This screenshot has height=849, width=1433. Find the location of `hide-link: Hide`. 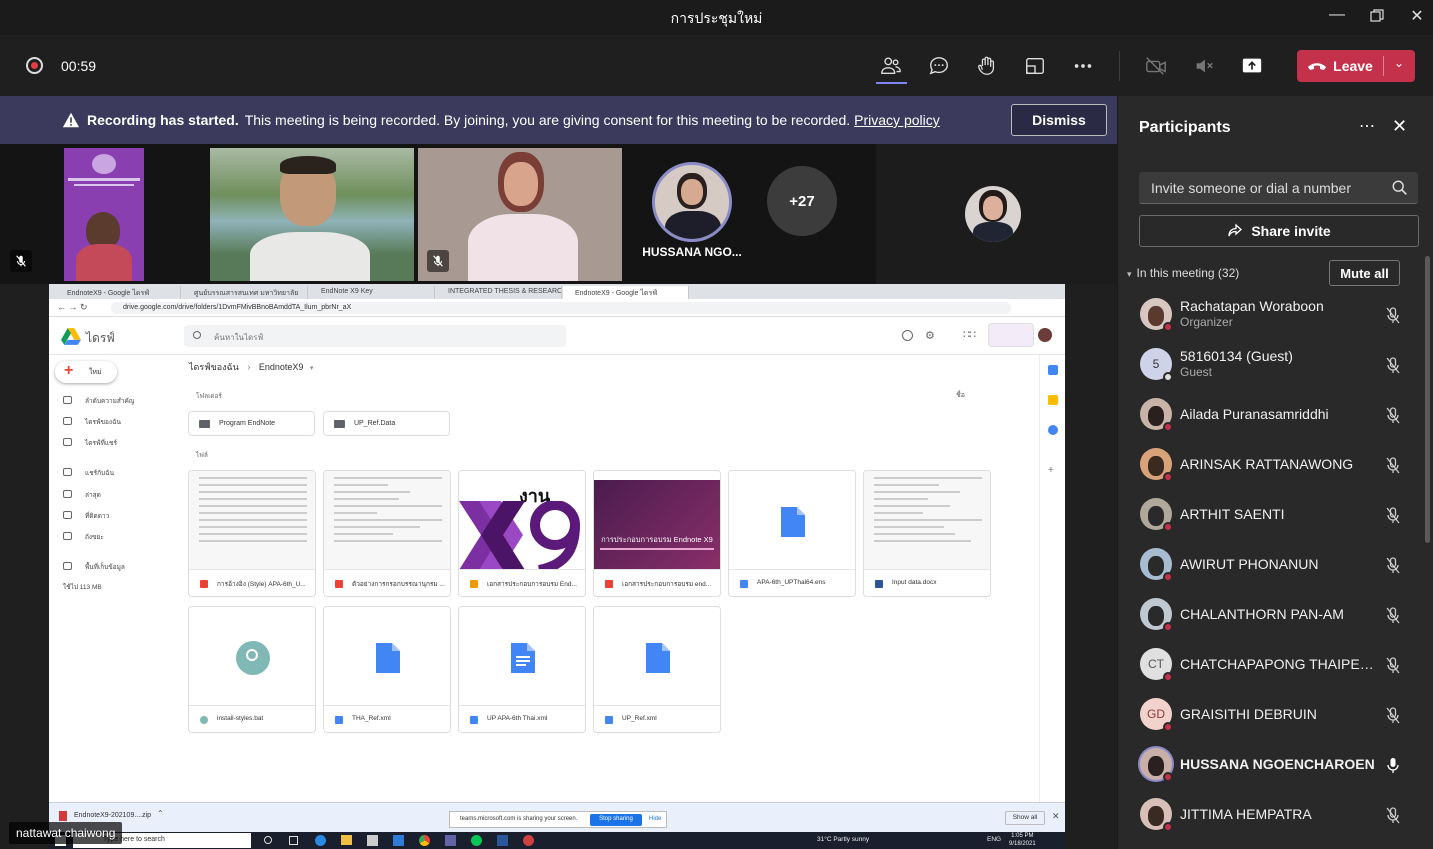

hide-link: Hide is located at coordinates (655, 819).